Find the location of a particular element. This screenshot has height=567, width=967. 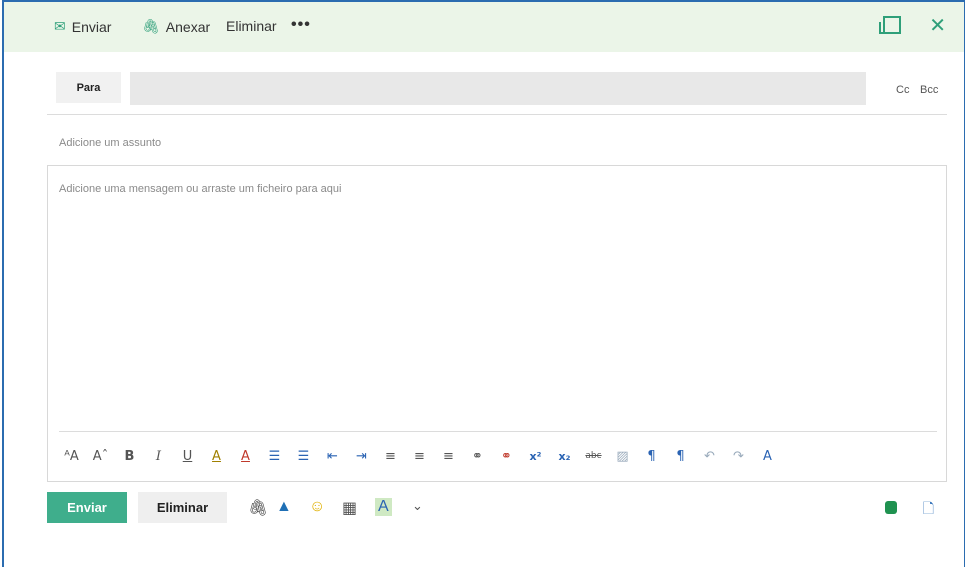

numbering-icon: ☰ is located at coordinates (303, 456).